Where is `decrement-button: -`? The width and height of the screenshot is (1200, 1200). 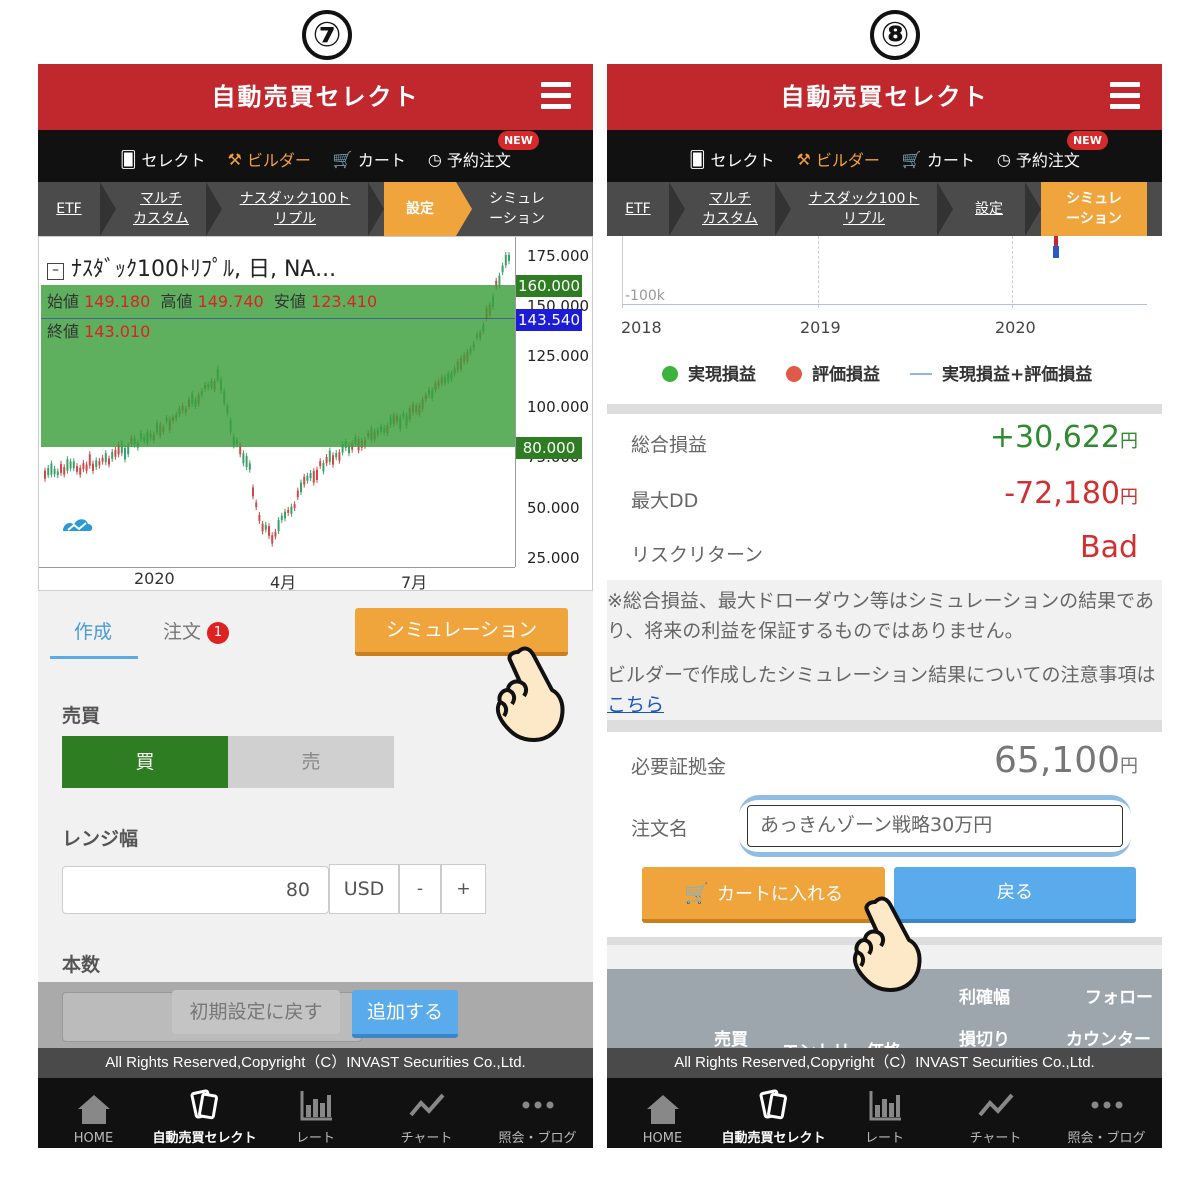
decrement-button: - is located at coordinates (420, 889).